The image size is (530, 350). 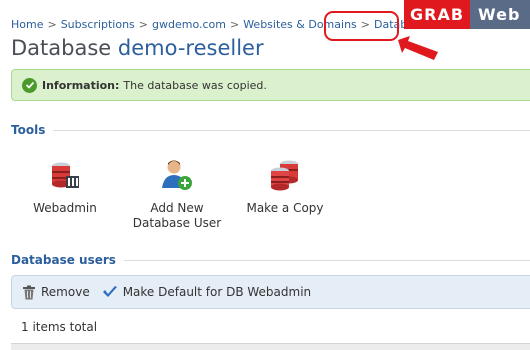 What do you see at coordinates (270, 85) in the screenshot?
I see `info-message: Information: The database was copied.` at bounding box center [270, 85].